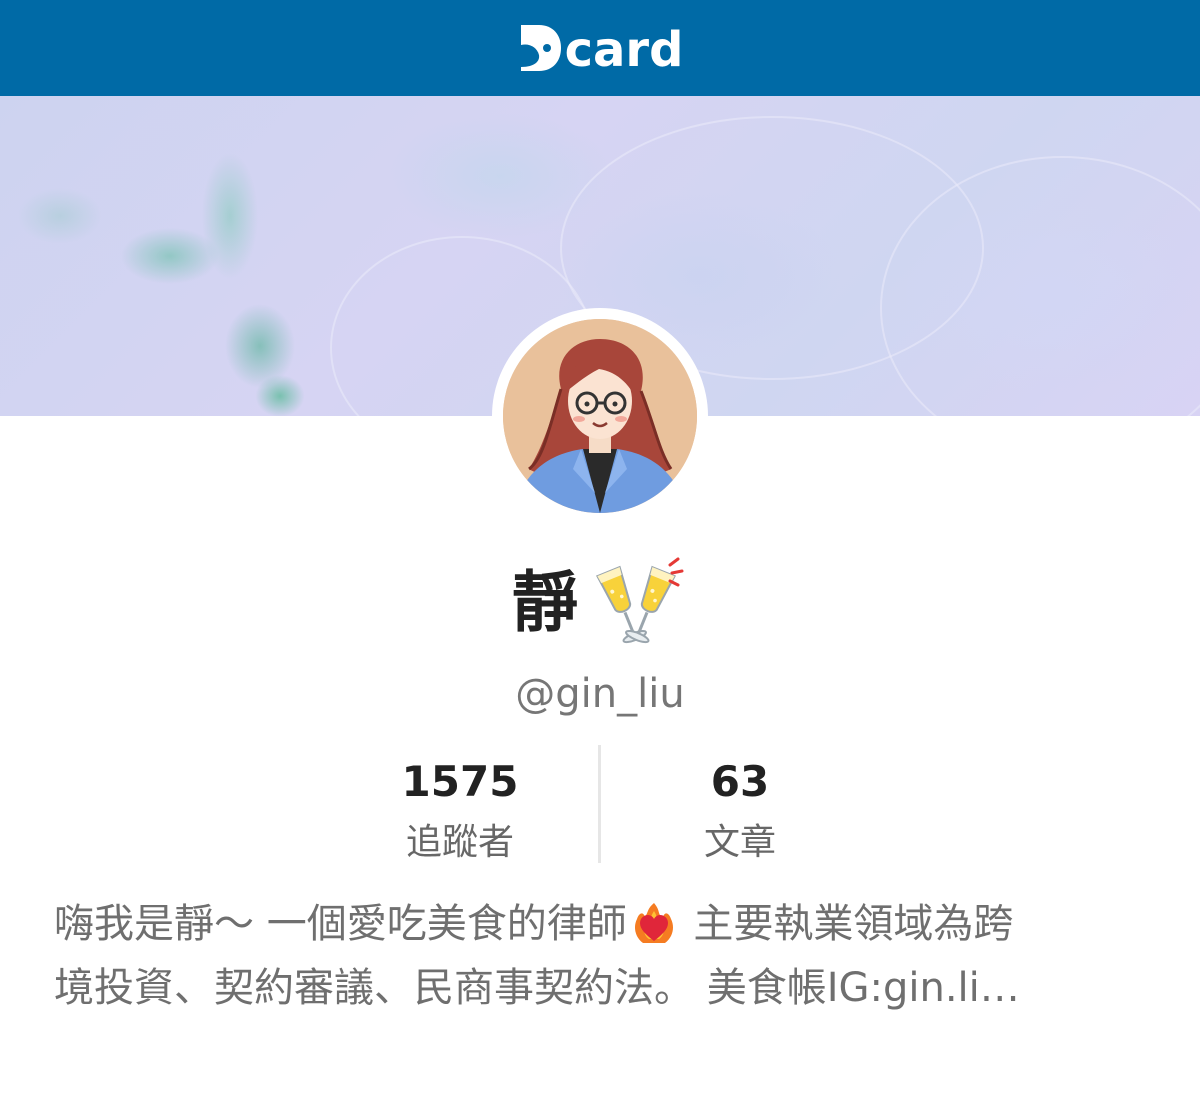 The image size is (1200, 1110). What do you see at coordinates (459, 842) in the screenshot?
I see `followers-label: 追蹤者` at bounding box center [459, 842].